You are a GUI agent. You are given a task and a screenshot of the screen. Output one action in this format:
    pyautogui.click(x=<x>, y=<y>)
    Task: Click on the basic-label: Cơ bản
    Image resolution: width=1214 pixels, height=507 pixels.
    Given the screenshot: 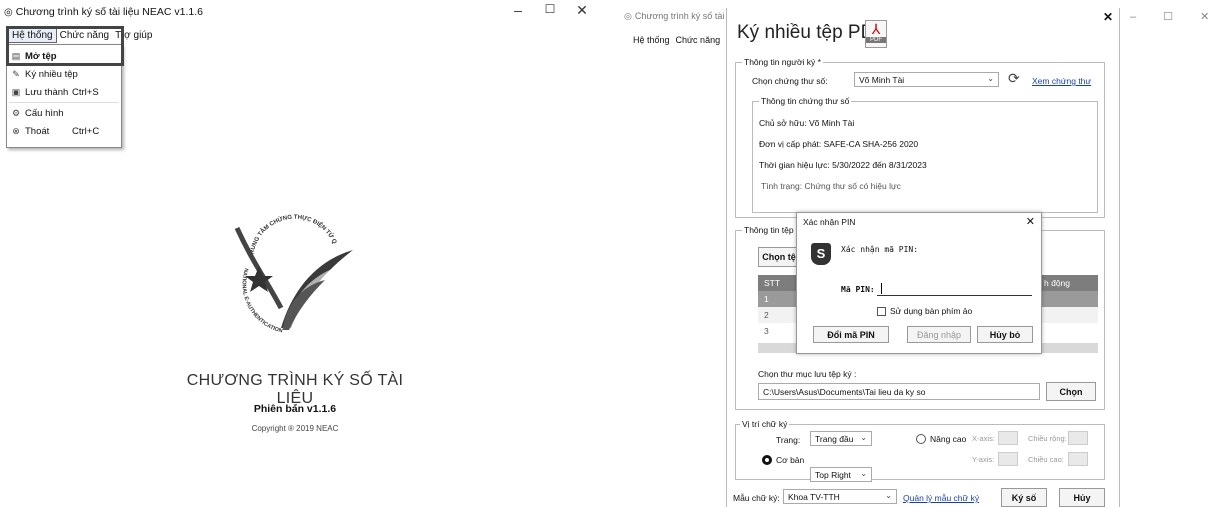 What is the action you would take?
    pyautogui.click(x=790, y=460)
    